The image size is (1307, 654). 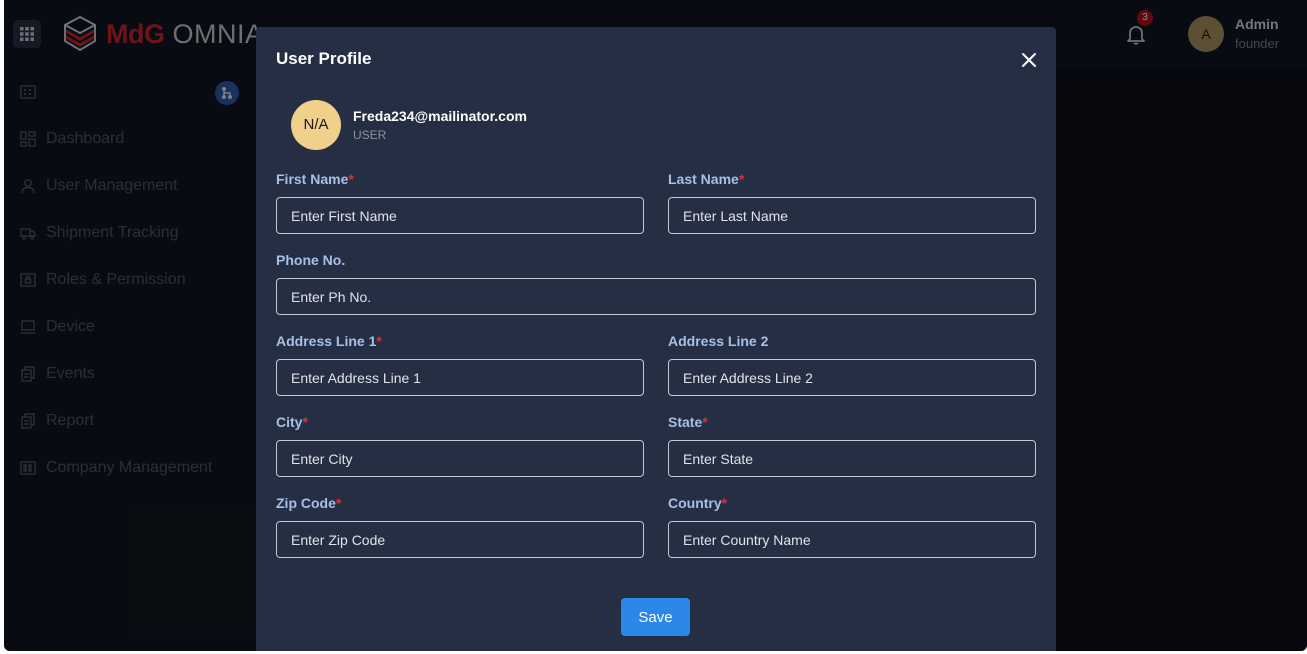 What do you see at coordinates (311, 260) in the screenshot?
I see `phone-label: Phone No.` at bounding box center [311, 260].